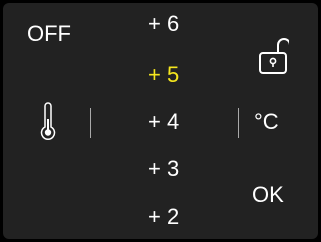 The image size is (321, 242). I want to click on offset-value-plus-2: + 2, so click(178, 217).